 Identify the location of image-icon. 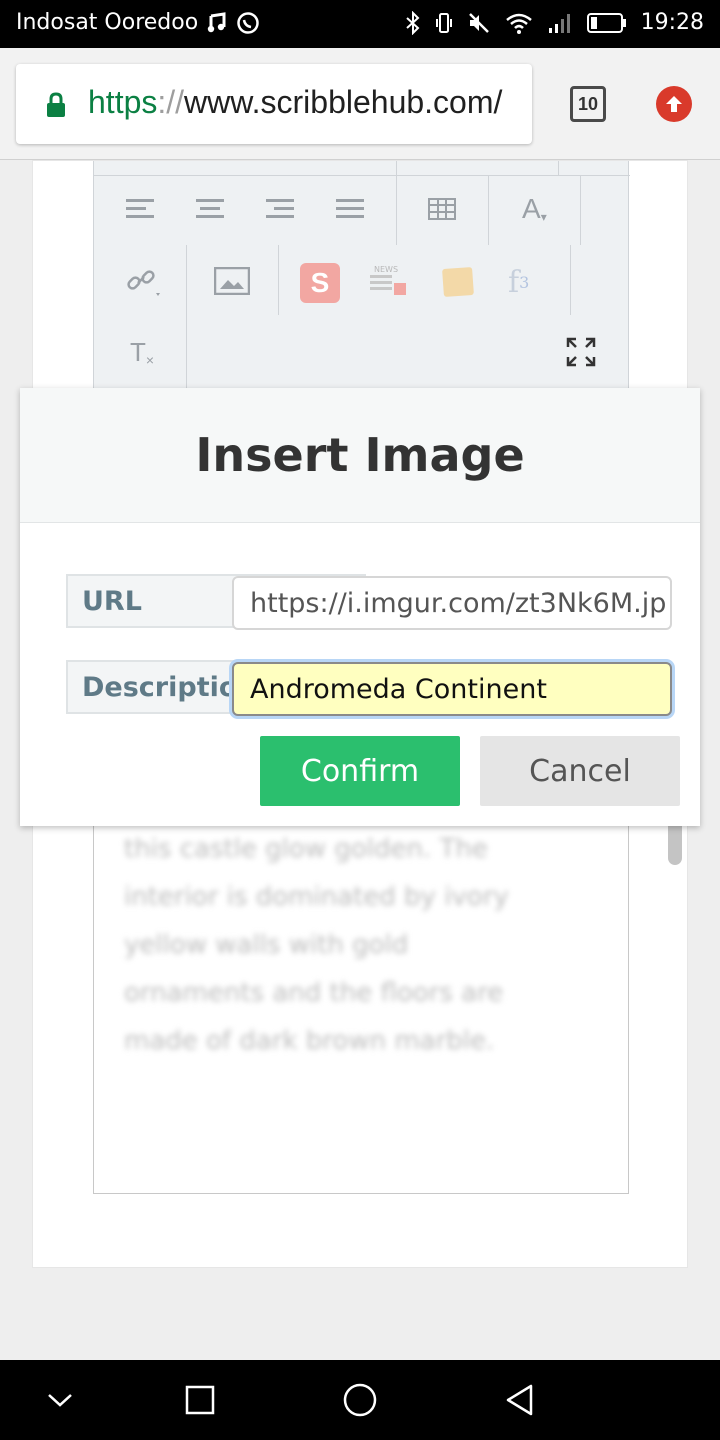
(232, 281).